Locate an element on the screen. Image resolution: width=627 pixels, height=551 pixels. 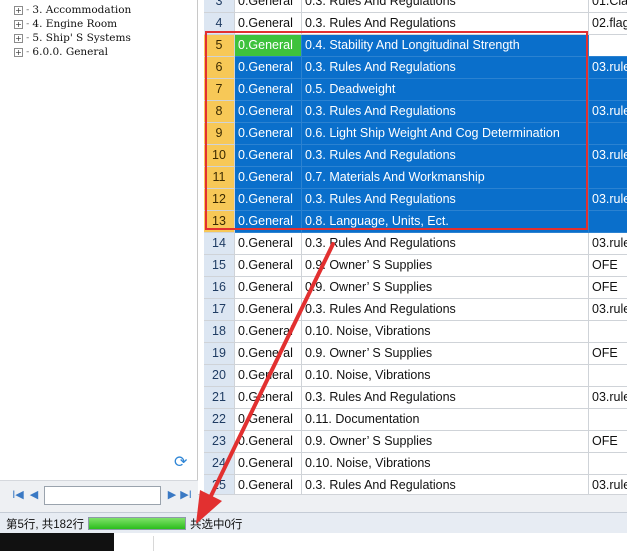
cell-reference: 02.flag is located at coordinates (608, 24).